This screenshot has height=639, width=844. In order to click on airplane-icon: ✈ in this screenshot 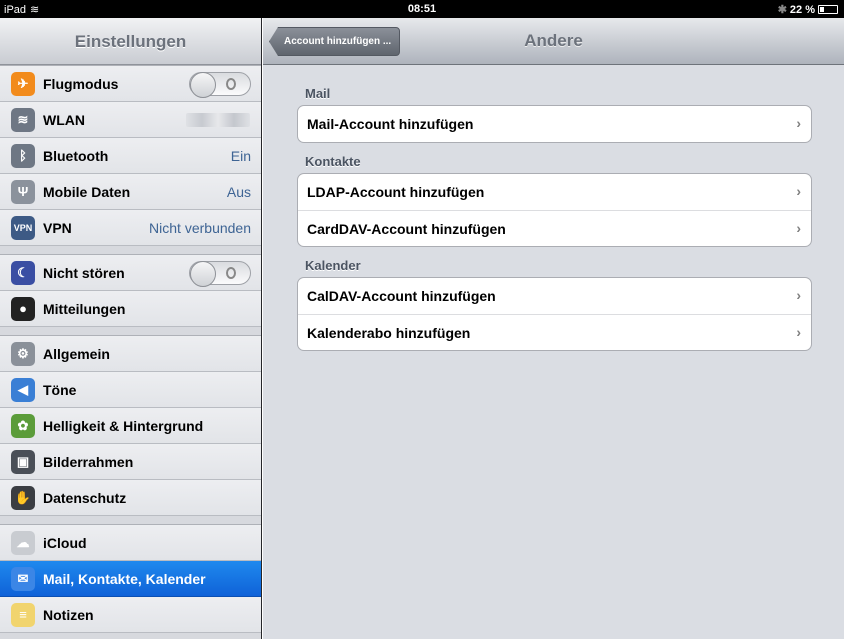, I will do `click(23, 83)`.